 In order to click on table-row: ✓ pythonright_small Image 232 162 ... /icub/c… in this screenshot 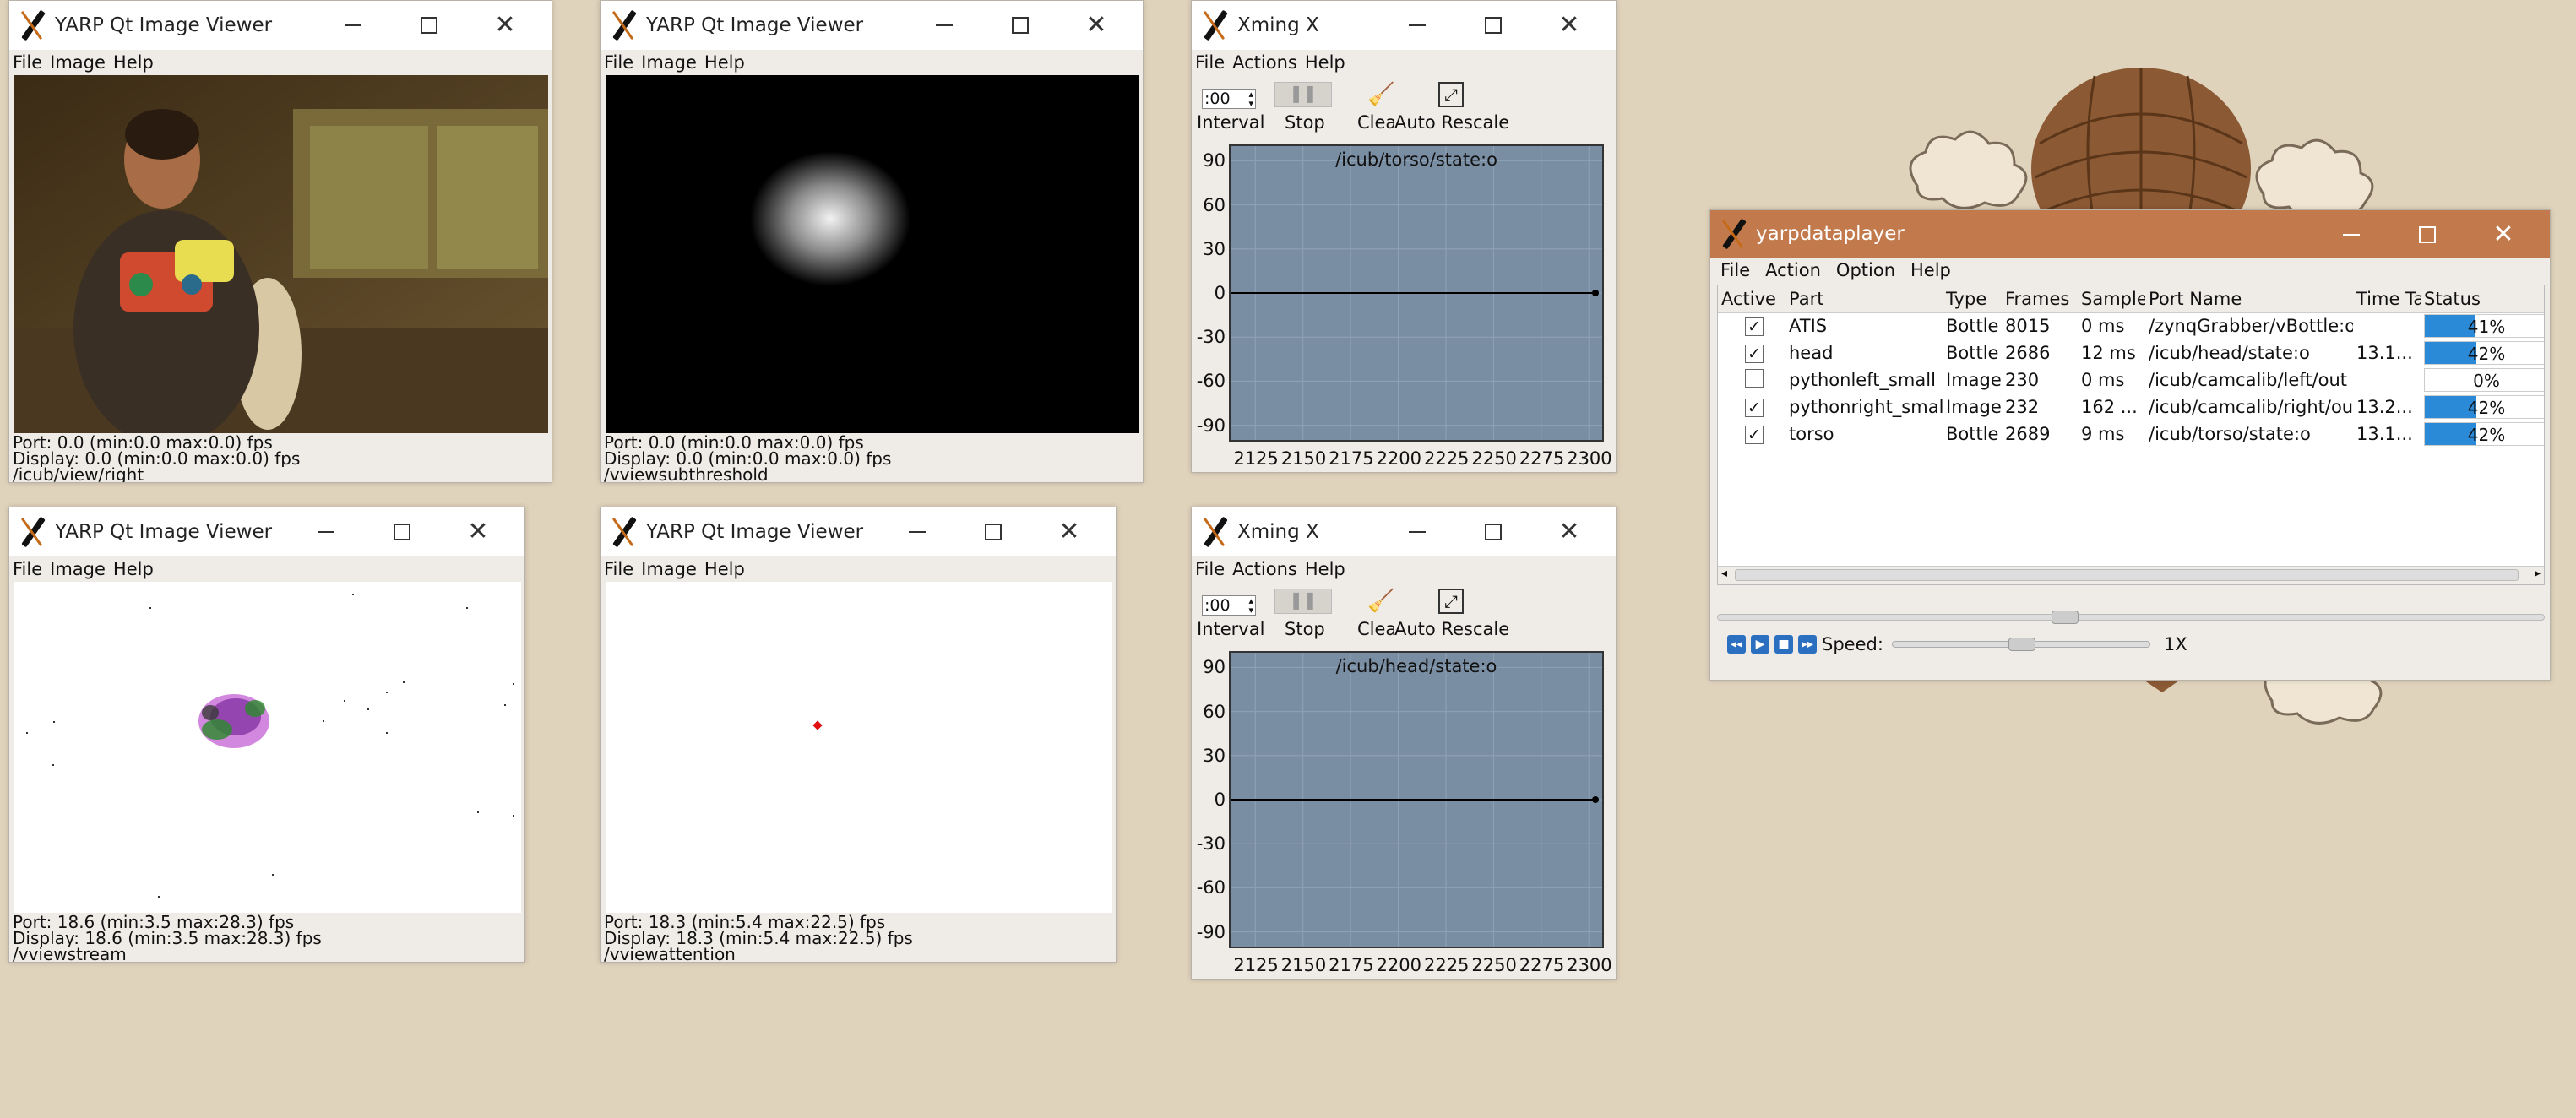, I will do `click(2131, 407)`.